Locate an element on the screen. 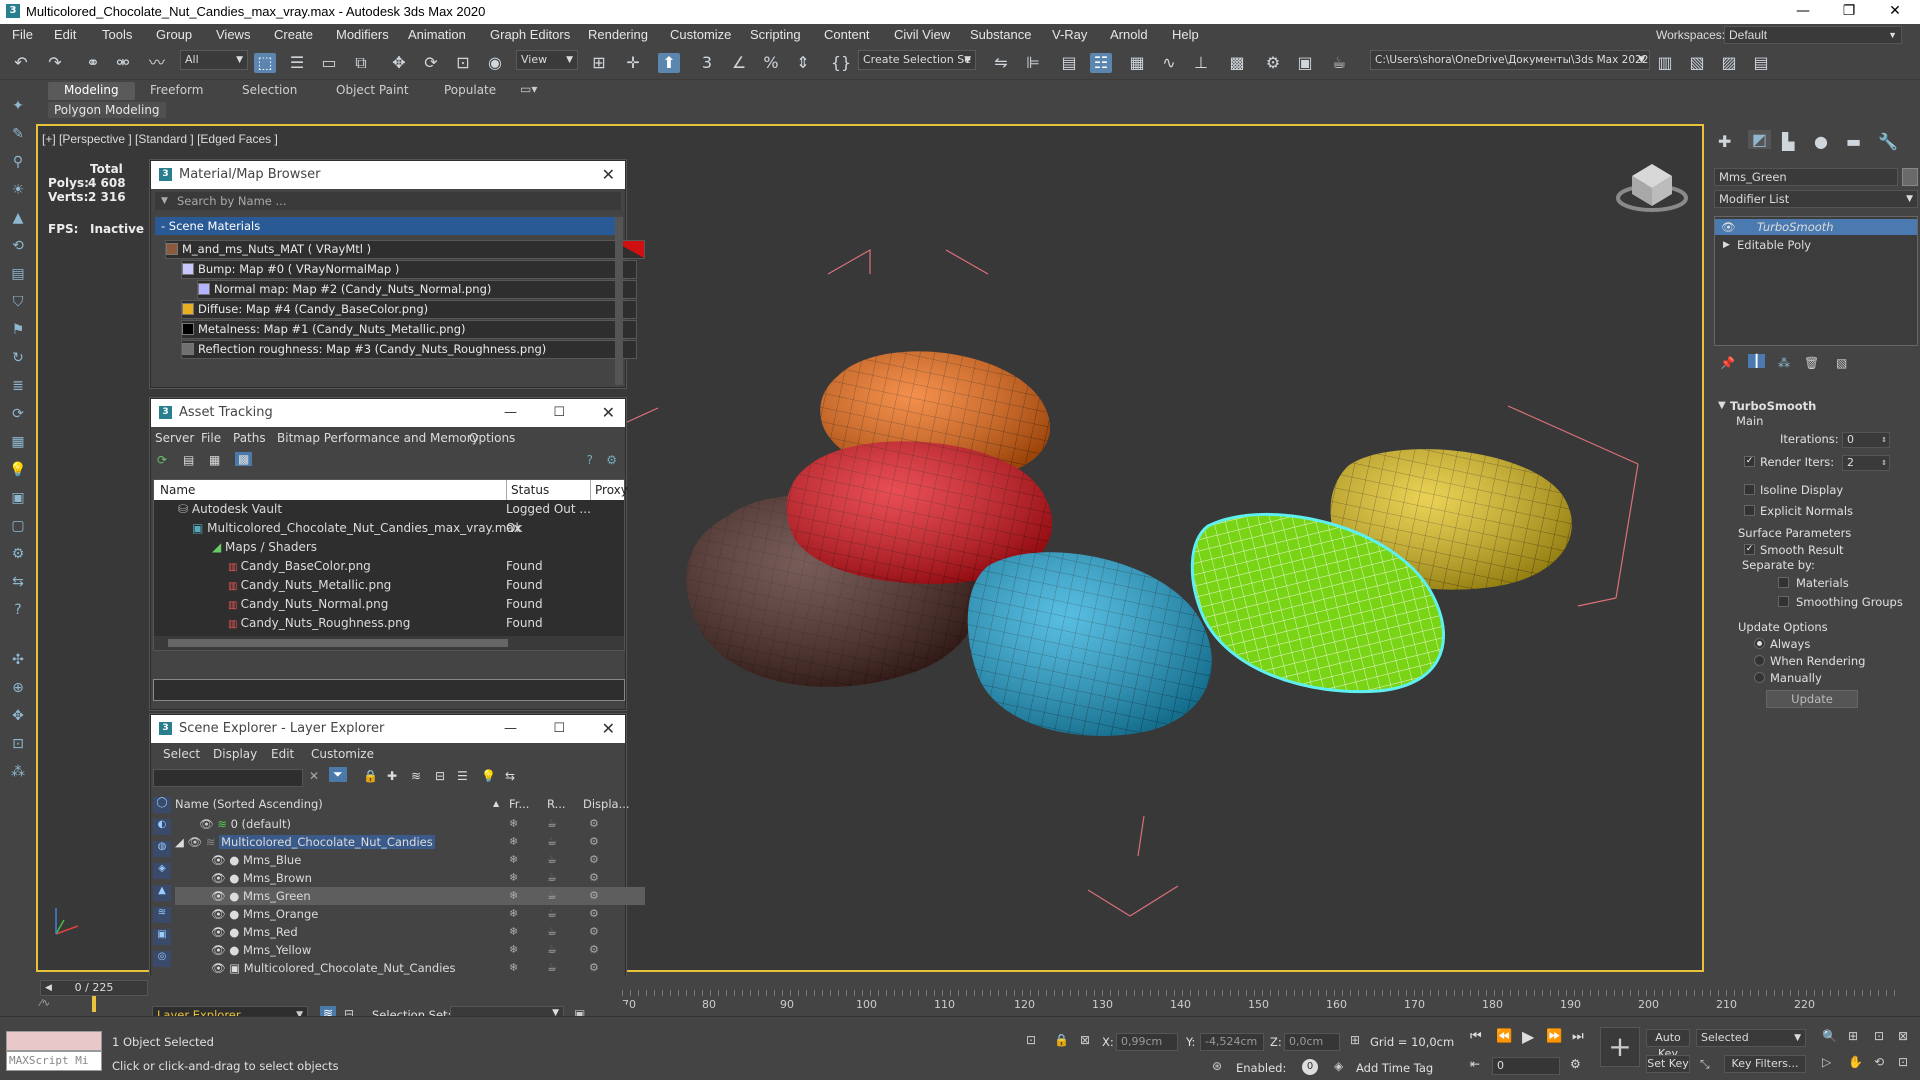  helpers-icon: ≋ is located at coordinates (162, 915).